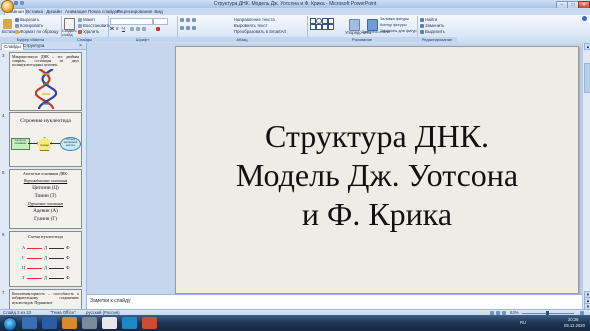 The image size is (590, 331). What do you see at coordinates (434, 25) in the screenshot?
I see `replace-button: Заменить` at bounding box center [434, 25].